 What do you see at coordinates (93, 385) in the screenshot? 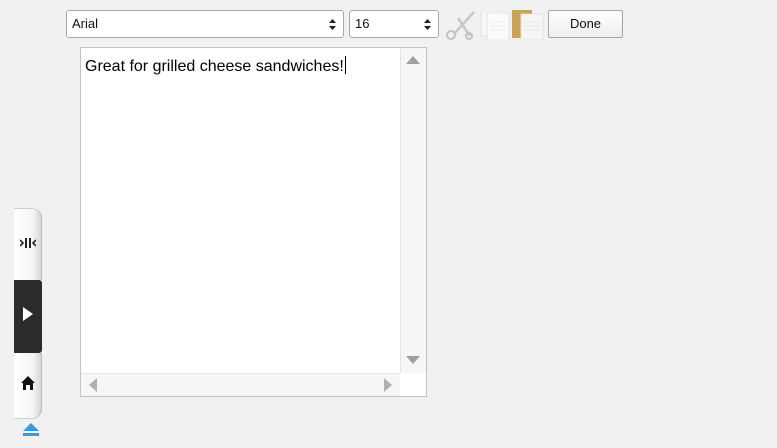
I see `scroll-left-arrow-icon` at bounding box center [93, 385].